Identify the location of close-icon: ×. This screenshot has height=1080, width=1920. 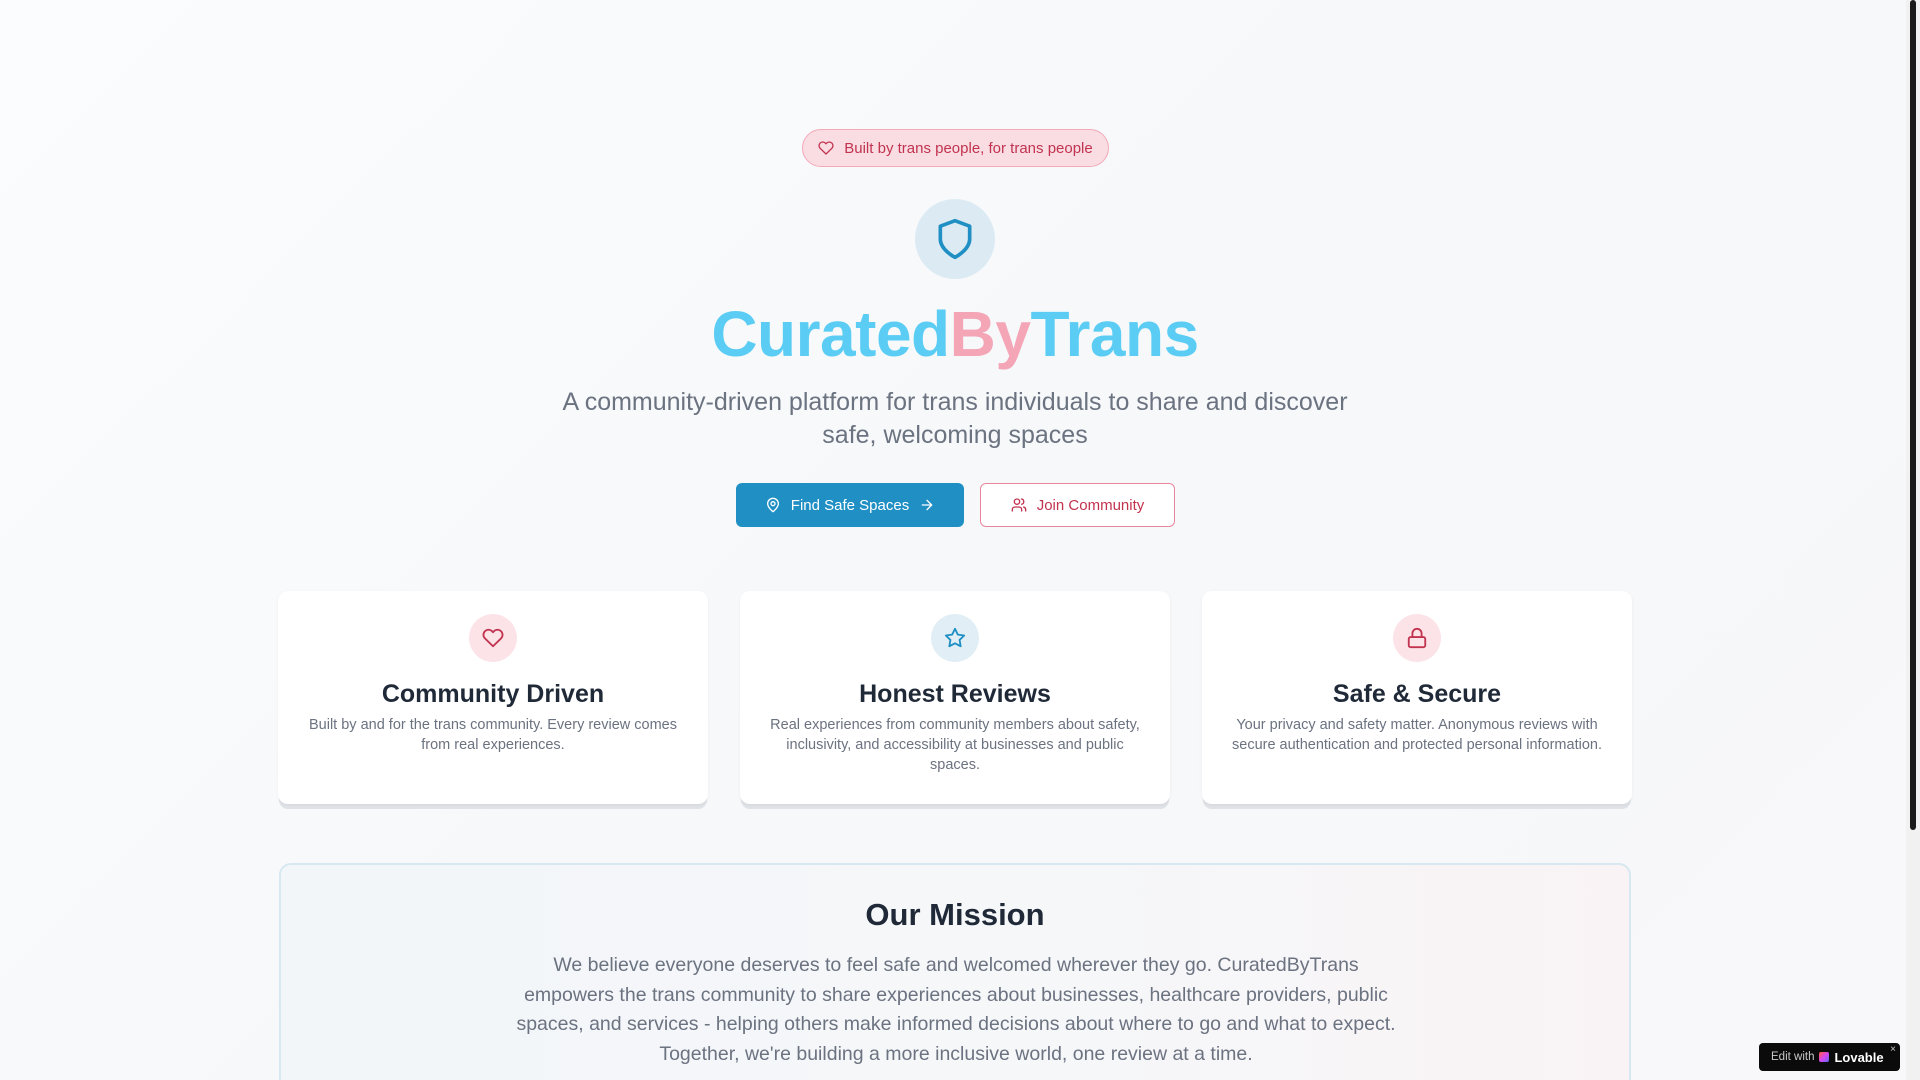
(1893, 1049).